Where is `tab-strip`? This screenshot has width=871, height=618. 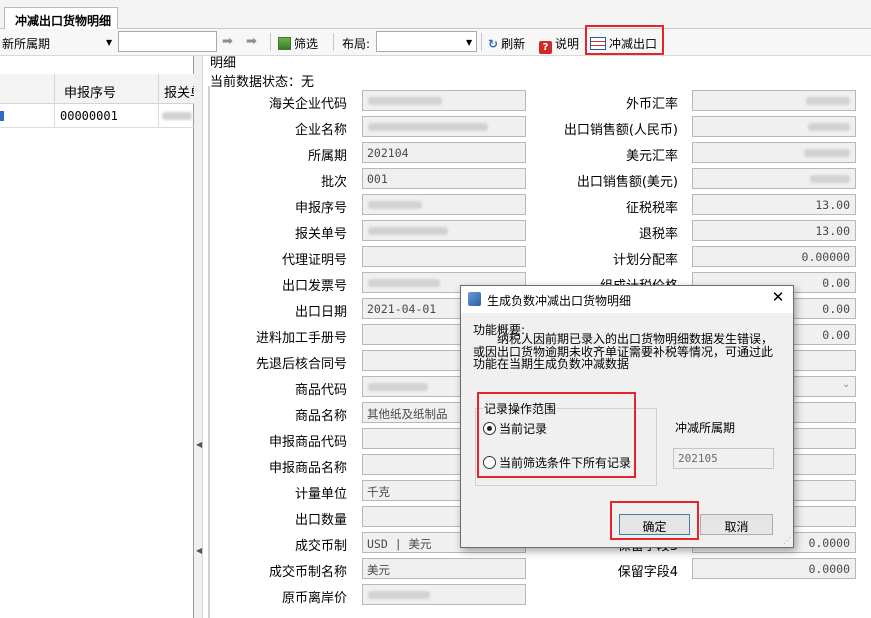
tab-strip is located at coordinates (435, 14).